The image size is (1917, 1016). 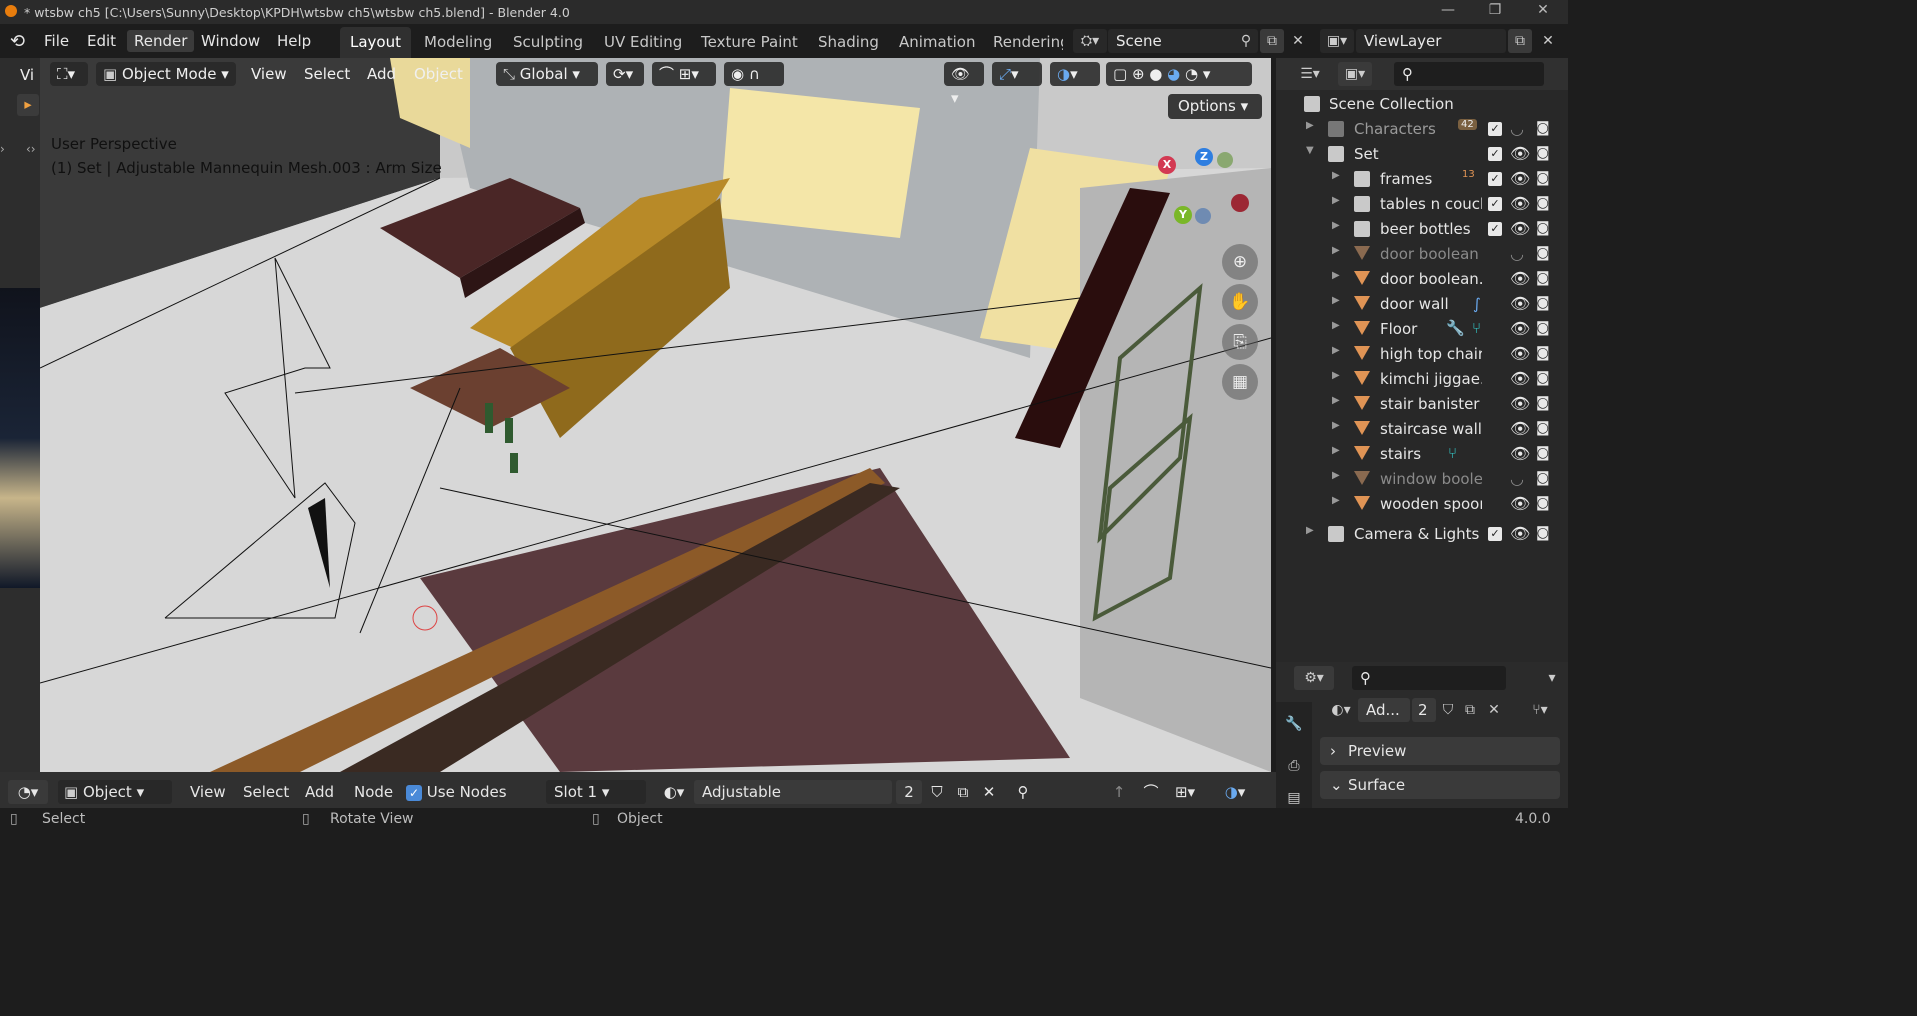 What do you see at coordinates (596, 792) in the screenshot?
I see `slot-dropdown: Slot 1 ▾` at bounding box center [596, 792].